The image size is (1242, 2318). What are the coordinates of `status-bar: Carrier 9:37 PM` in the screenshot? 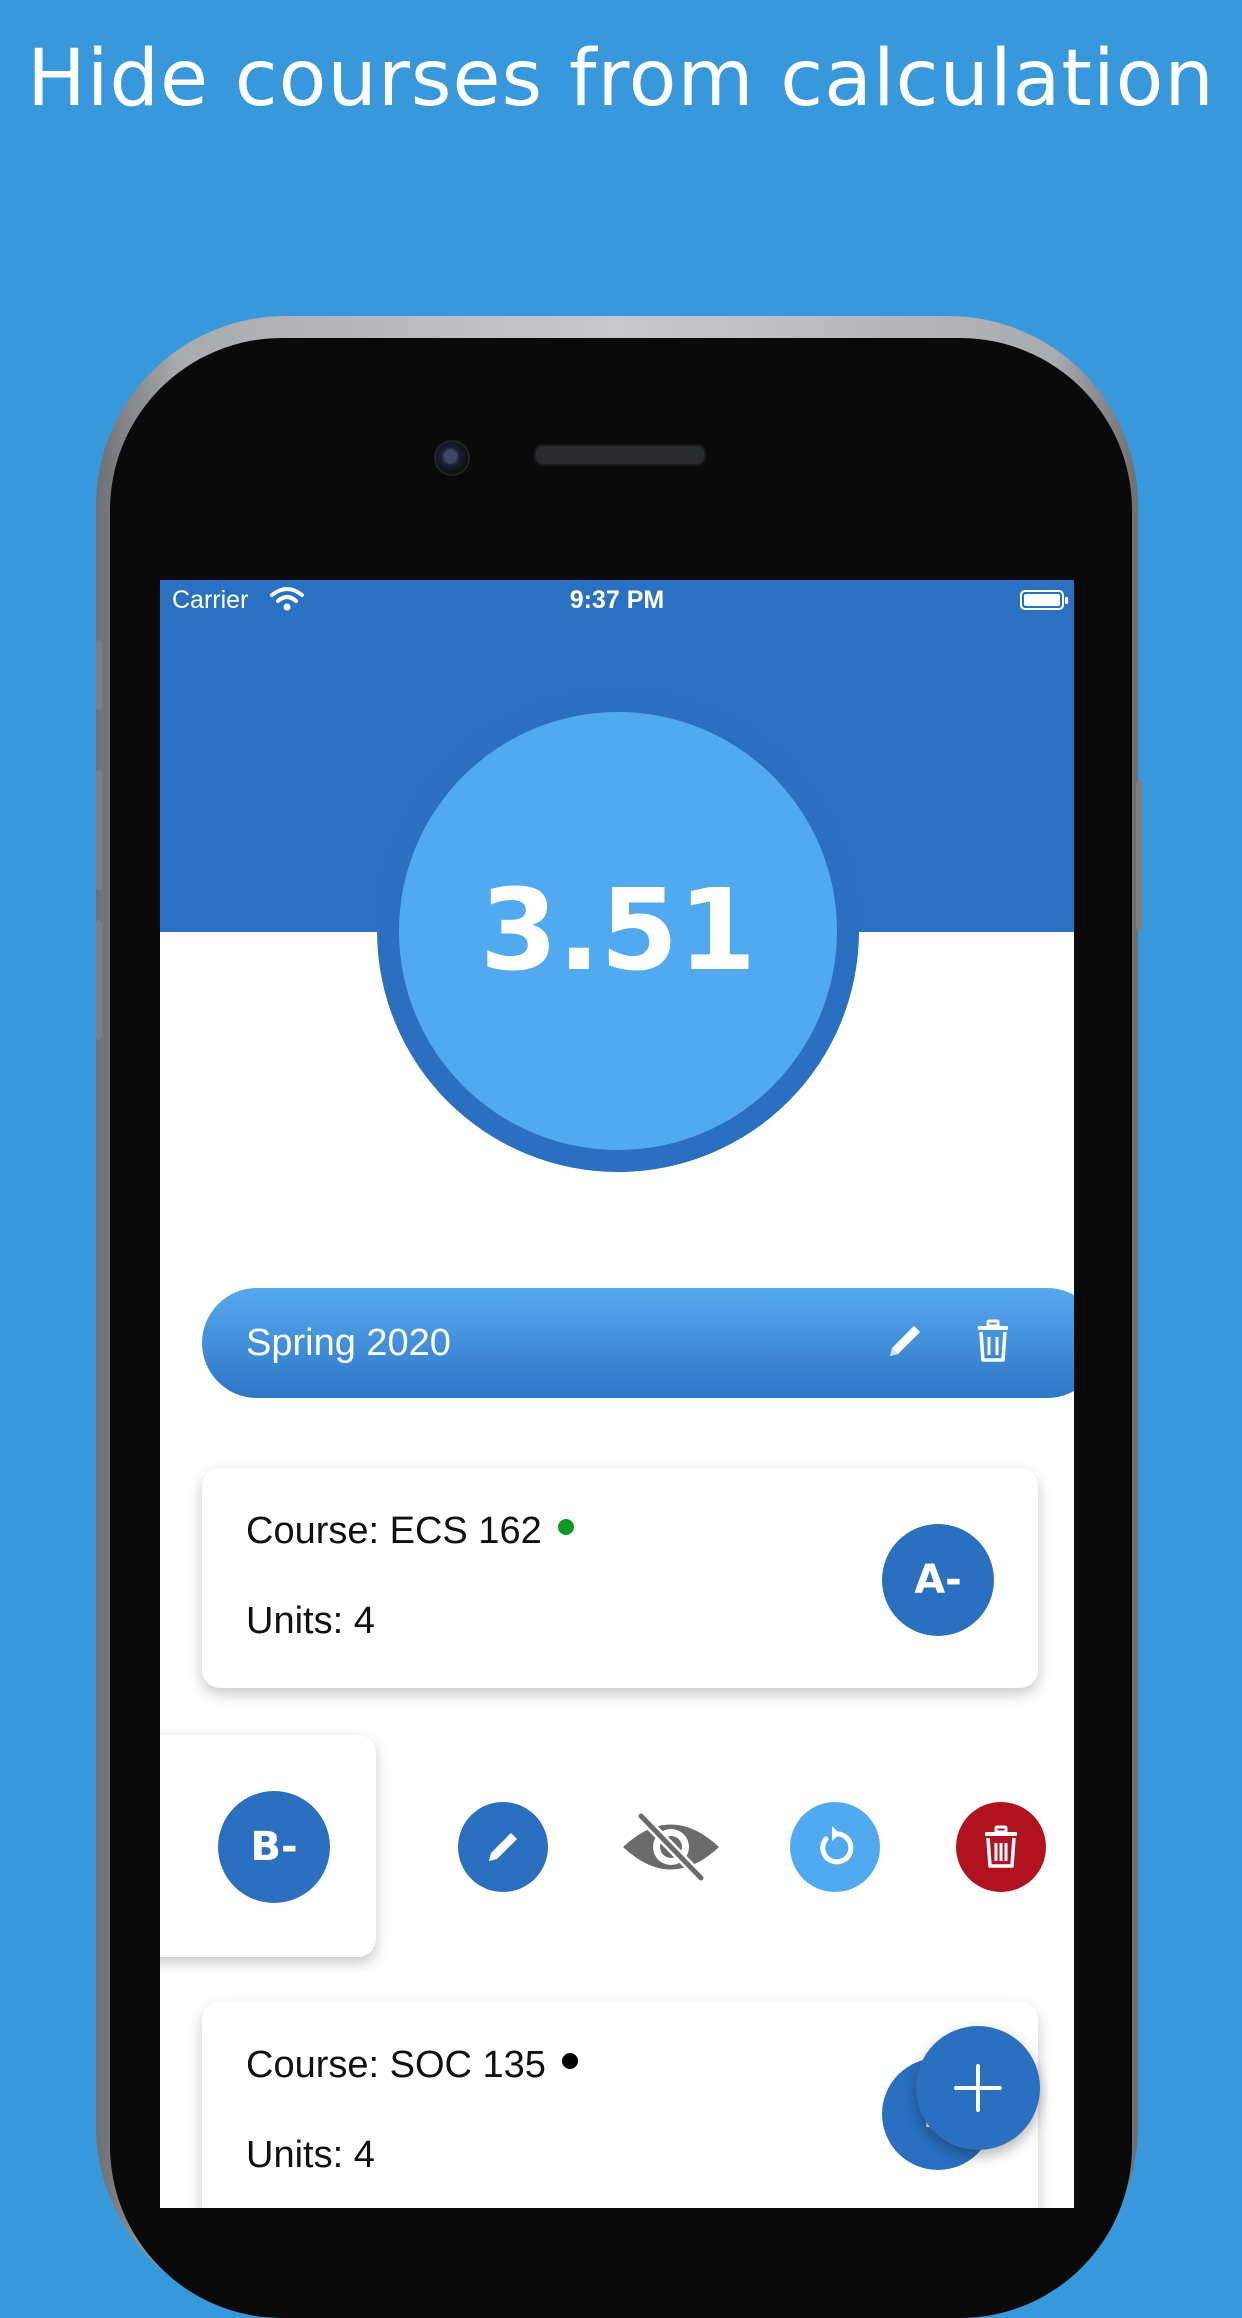 It's located at (617, 600).